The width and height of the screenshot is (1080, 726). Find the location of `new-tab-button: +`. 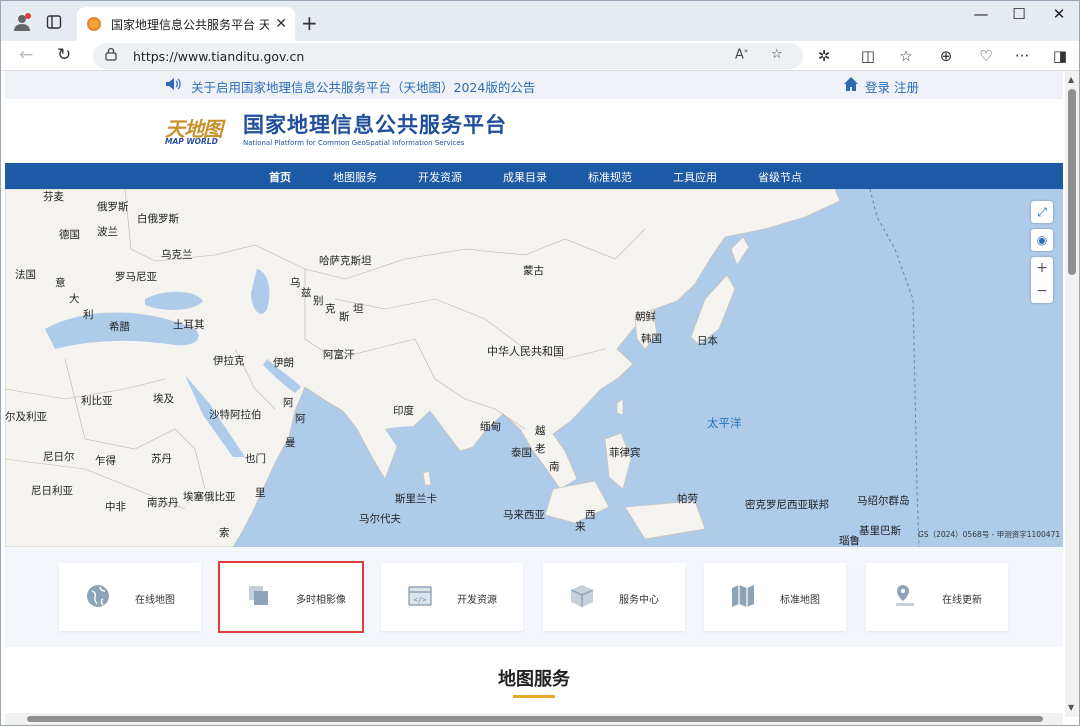

new-tab-button: + is located at coordinates (309, 23).